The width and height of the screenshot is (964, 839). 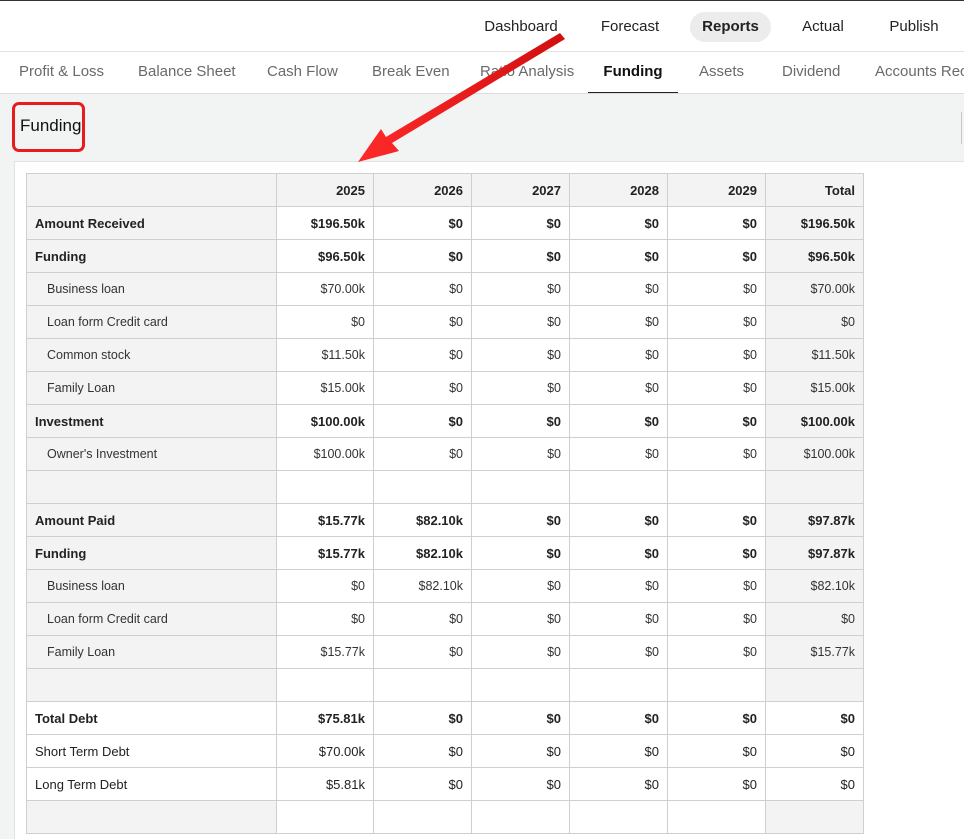 I want to click on tab-dividend: Dividend, so click(x=811, y=72).